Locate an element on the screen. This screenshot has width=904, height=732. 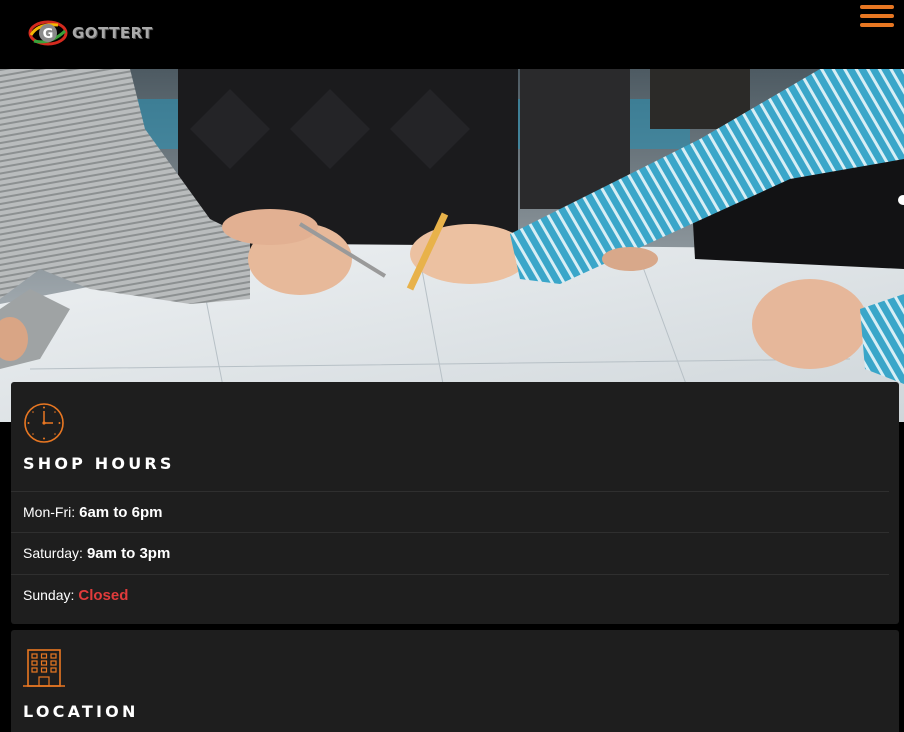
site-header: G GOTTERT is located at coordinates (452, 34).